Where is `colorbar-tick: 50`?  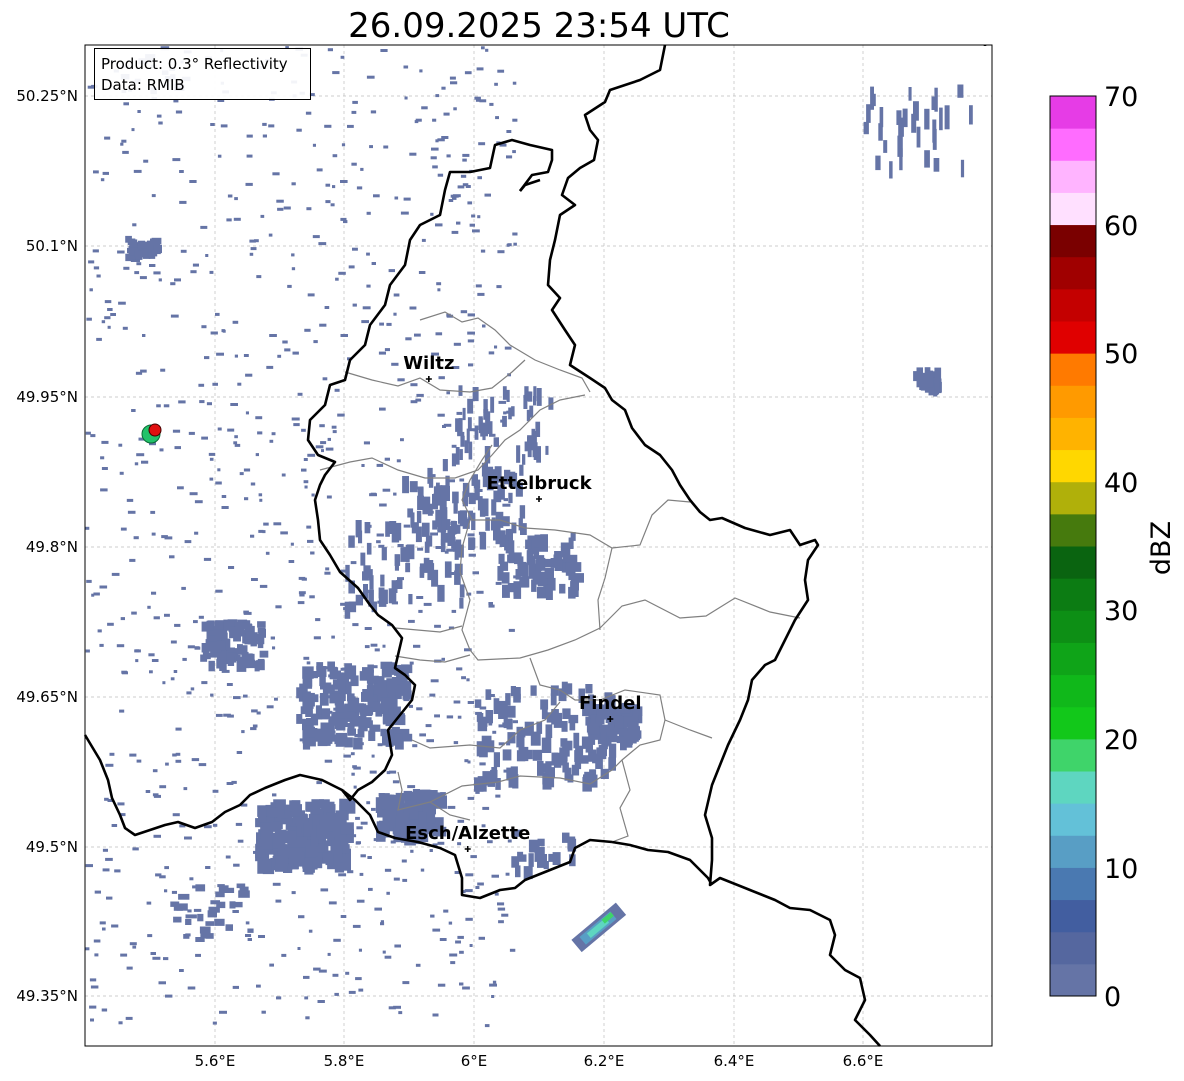 colorbar-tick: 50 is located at coordinates (1121, 354).